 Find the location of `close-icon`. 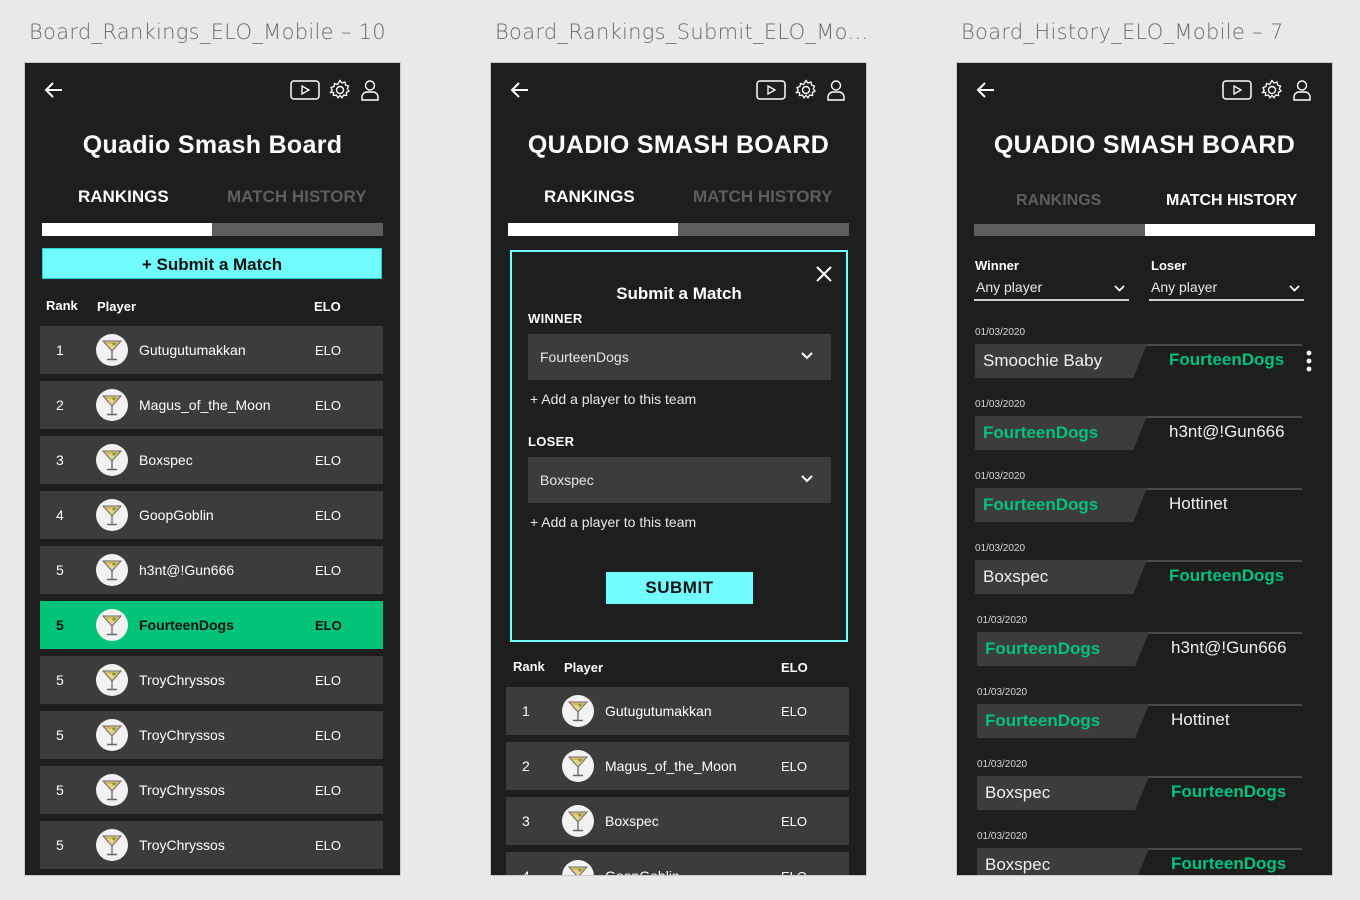

close-icon is located at coordinates (824, 274).